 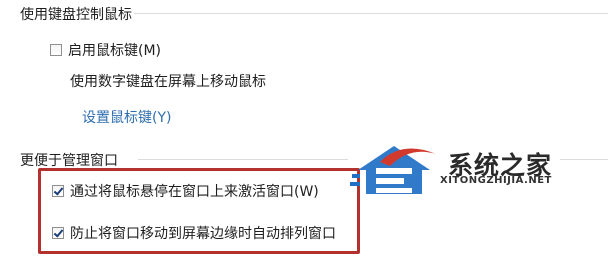 I want to click on enable-mouse-keys-checkbox-row: 启用鼠标键(M), so click(x=105, y=50).